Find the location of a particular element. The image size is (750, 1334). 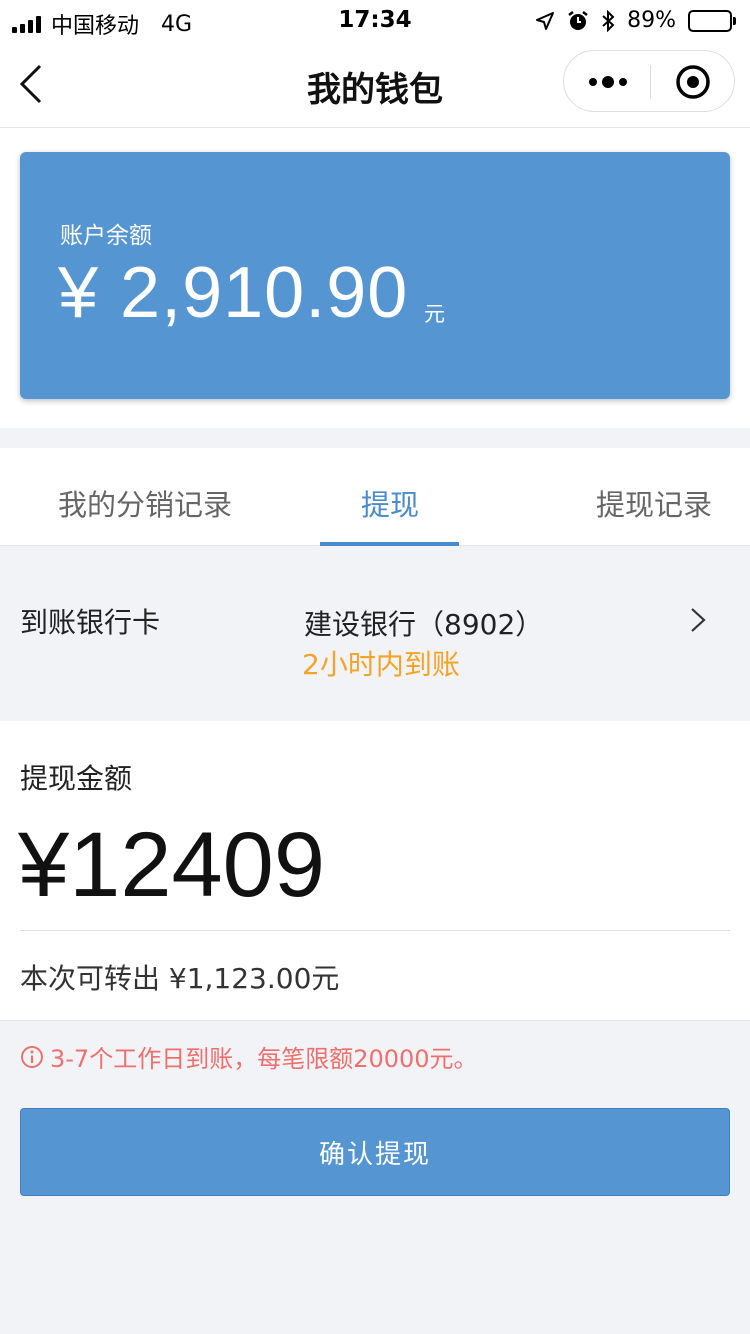

mini-program-capsule is located at coordinates (649, 81).